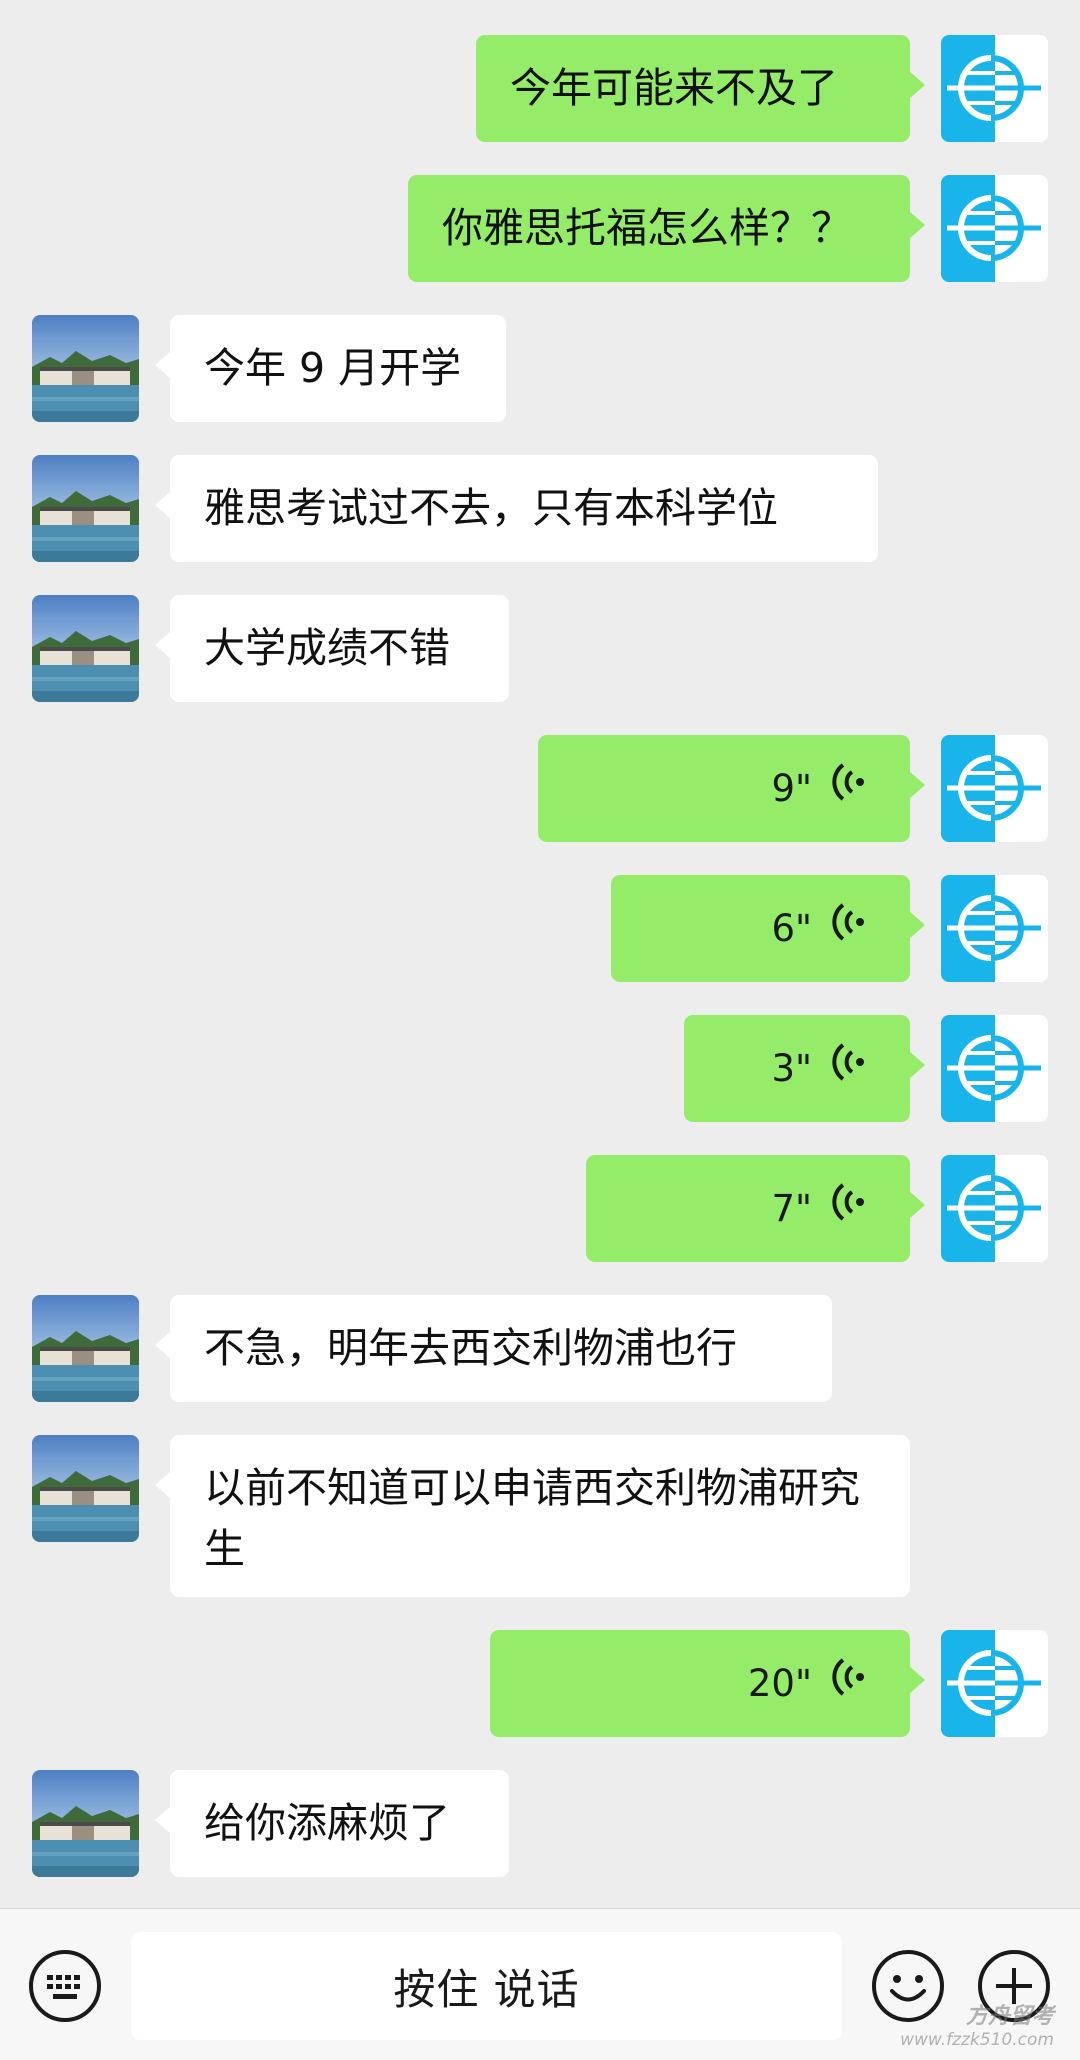  I want to click on message-text: 以前不知道可以申请西交利物浦研究生, so click(532, 1518).